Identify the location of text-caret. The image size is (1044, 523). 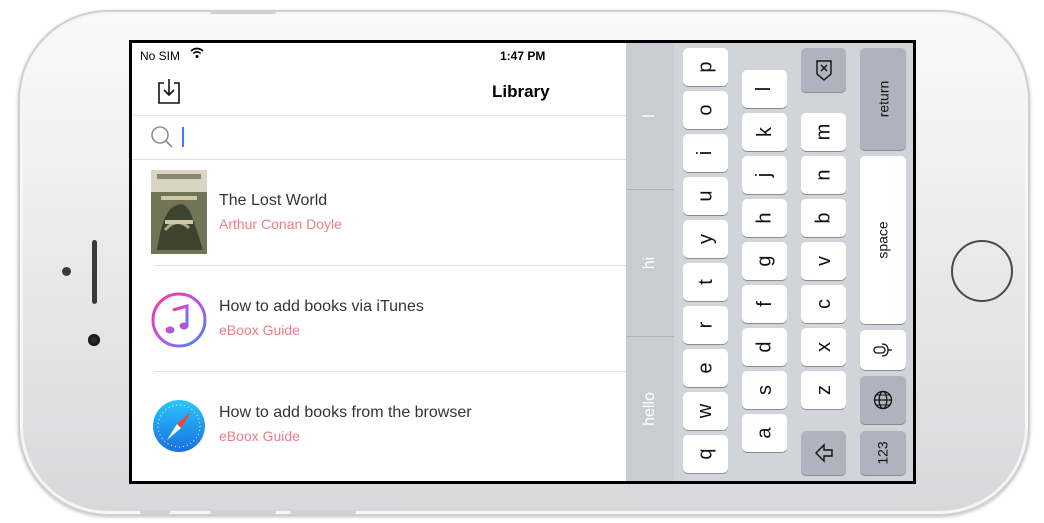
(183, 137).